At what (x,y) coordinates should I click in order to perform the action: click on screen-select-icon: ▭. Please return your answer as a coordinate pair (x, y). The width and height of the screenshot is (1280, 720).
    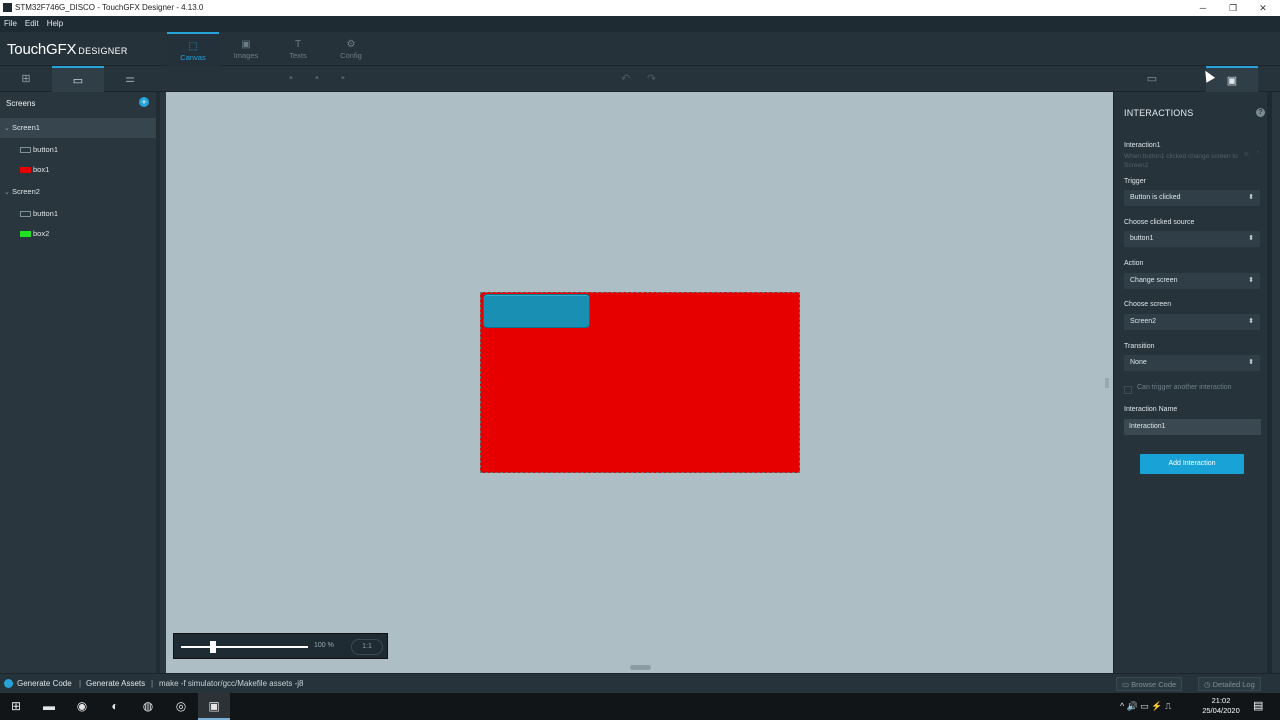
    Looking at the image, I should click on (78, 81).